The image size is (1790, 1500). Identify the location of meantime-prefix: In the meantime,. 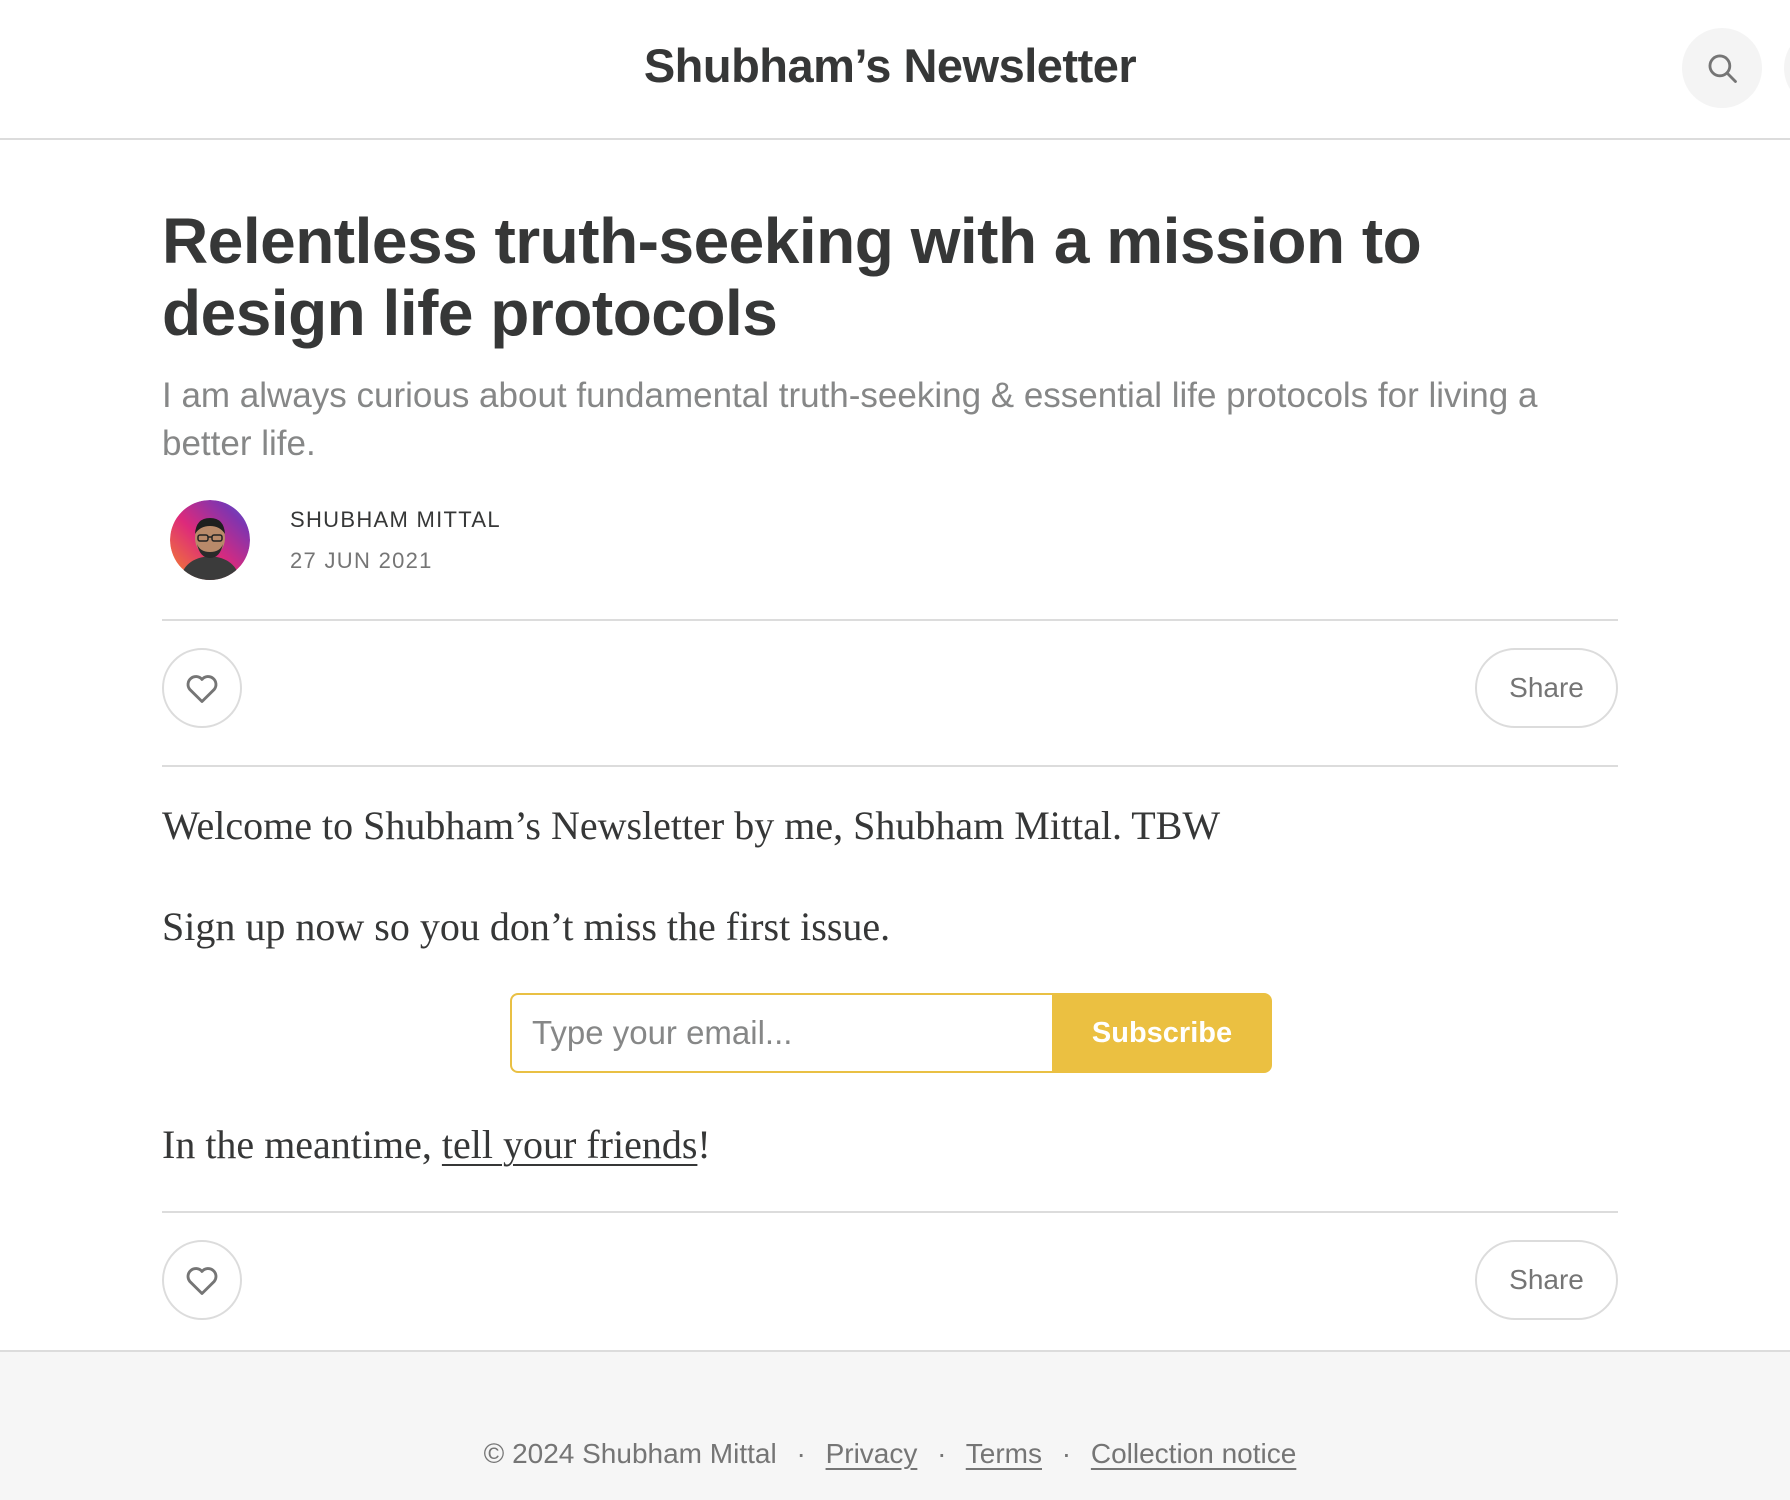
(302, 1144).